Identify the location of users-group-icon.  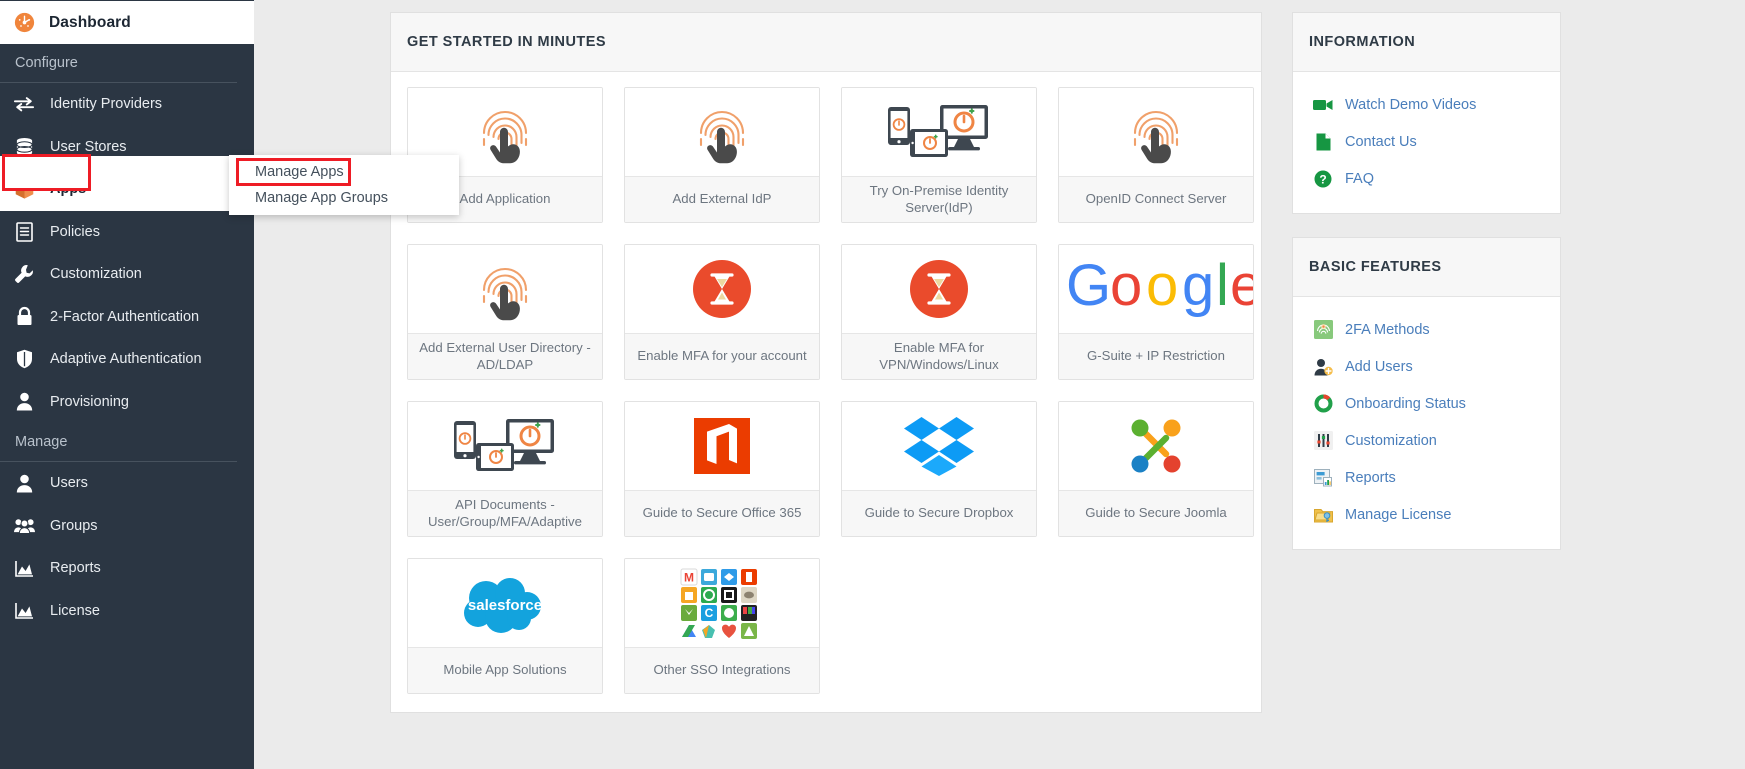
(24, 526).